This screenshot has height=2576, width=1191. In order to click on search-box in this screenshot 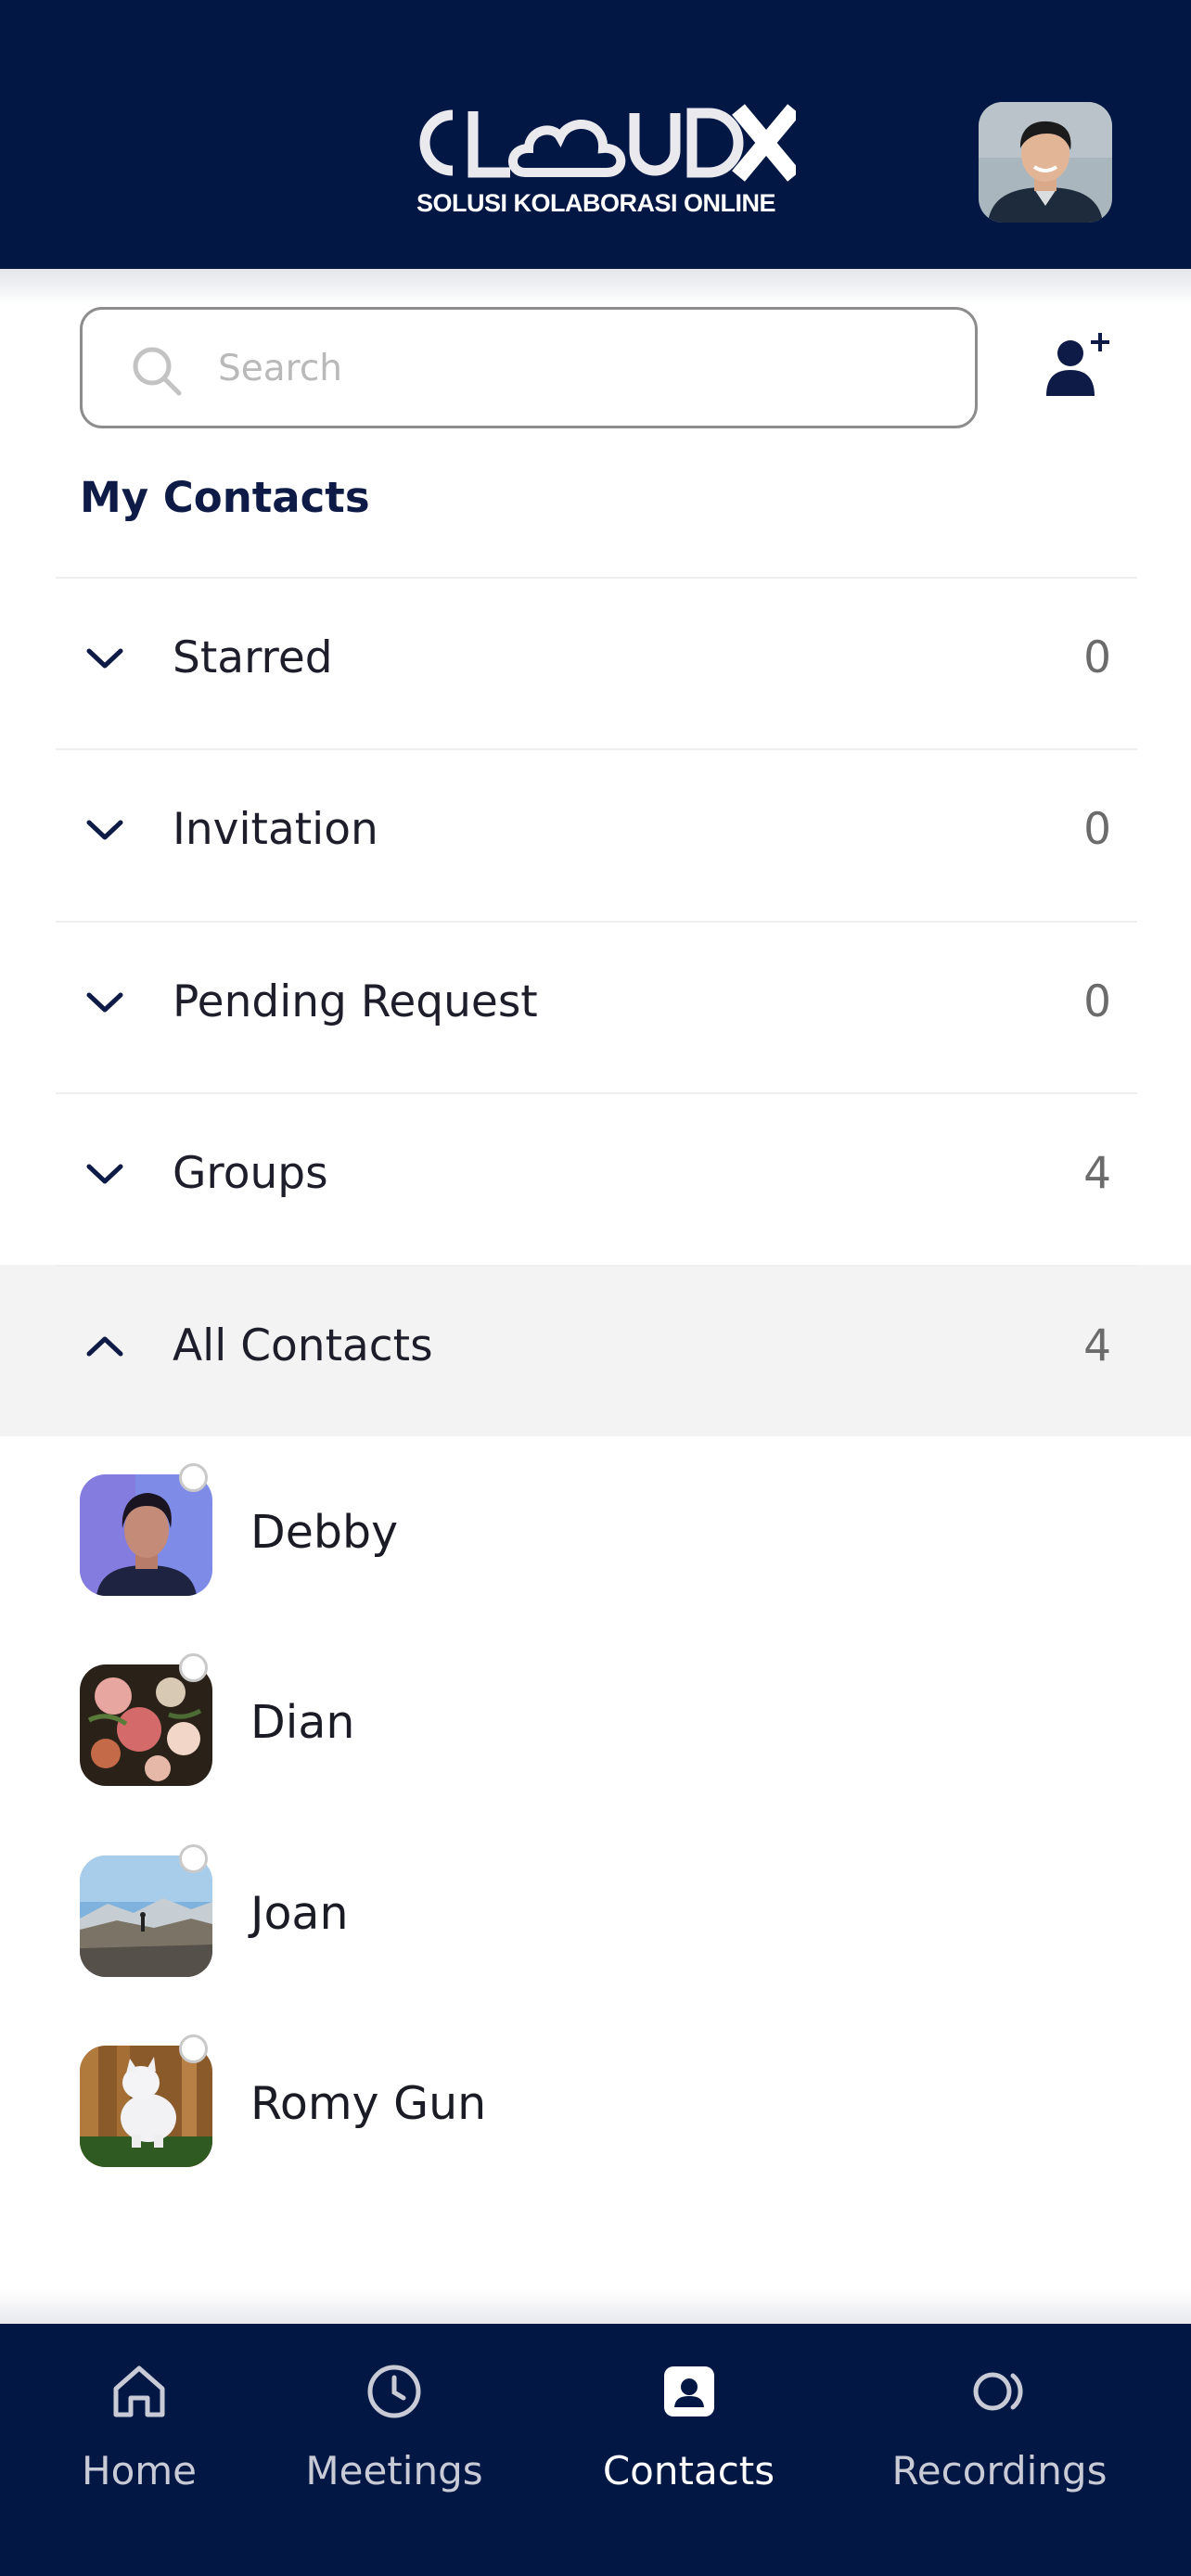, I will do `click(529, 368)`.